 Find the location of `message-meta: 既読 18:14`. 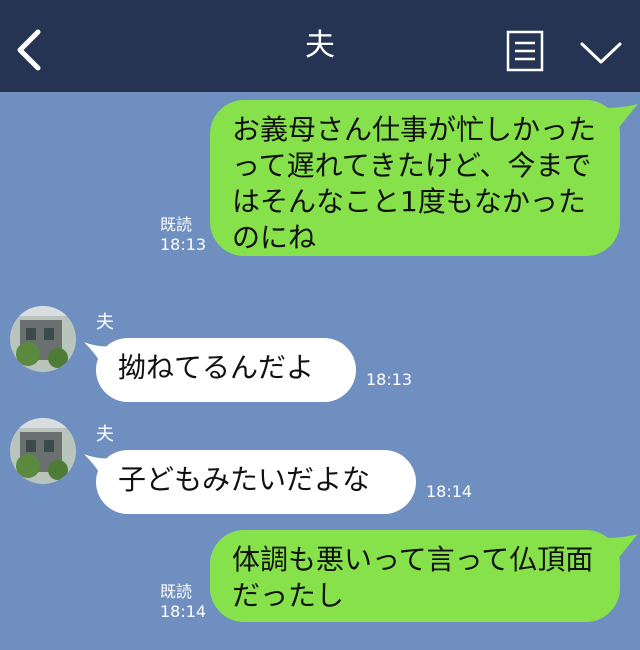

message-meta: 既読 18:14 is located at coordinates (183, 602).